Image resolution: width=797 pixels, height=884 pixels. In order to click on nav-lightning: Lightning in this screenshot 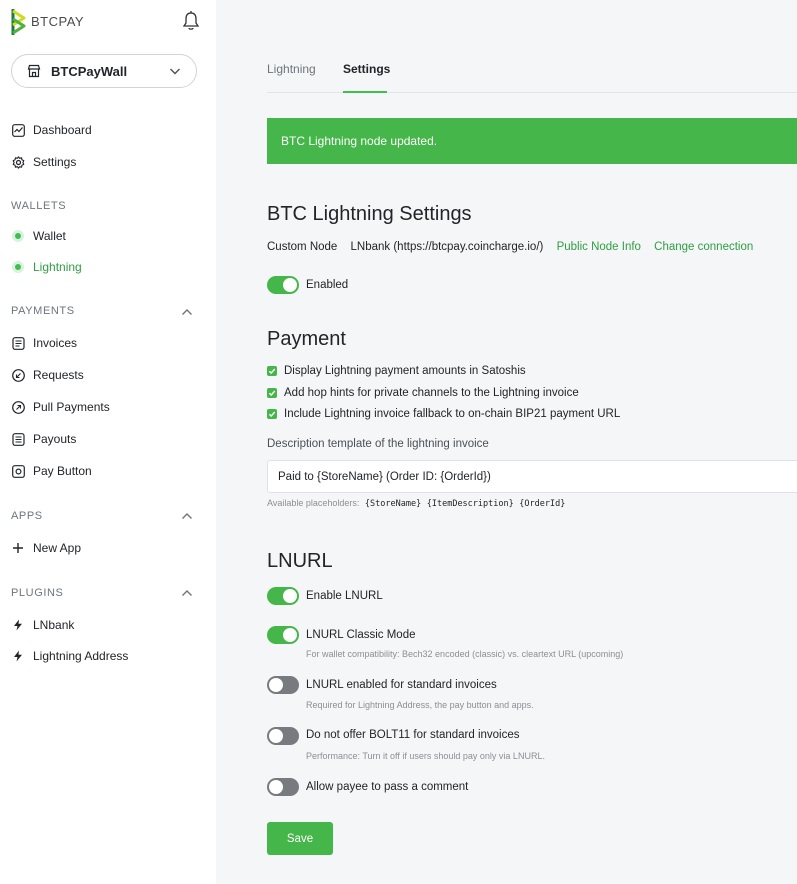, I will do `click(46, 267)`.